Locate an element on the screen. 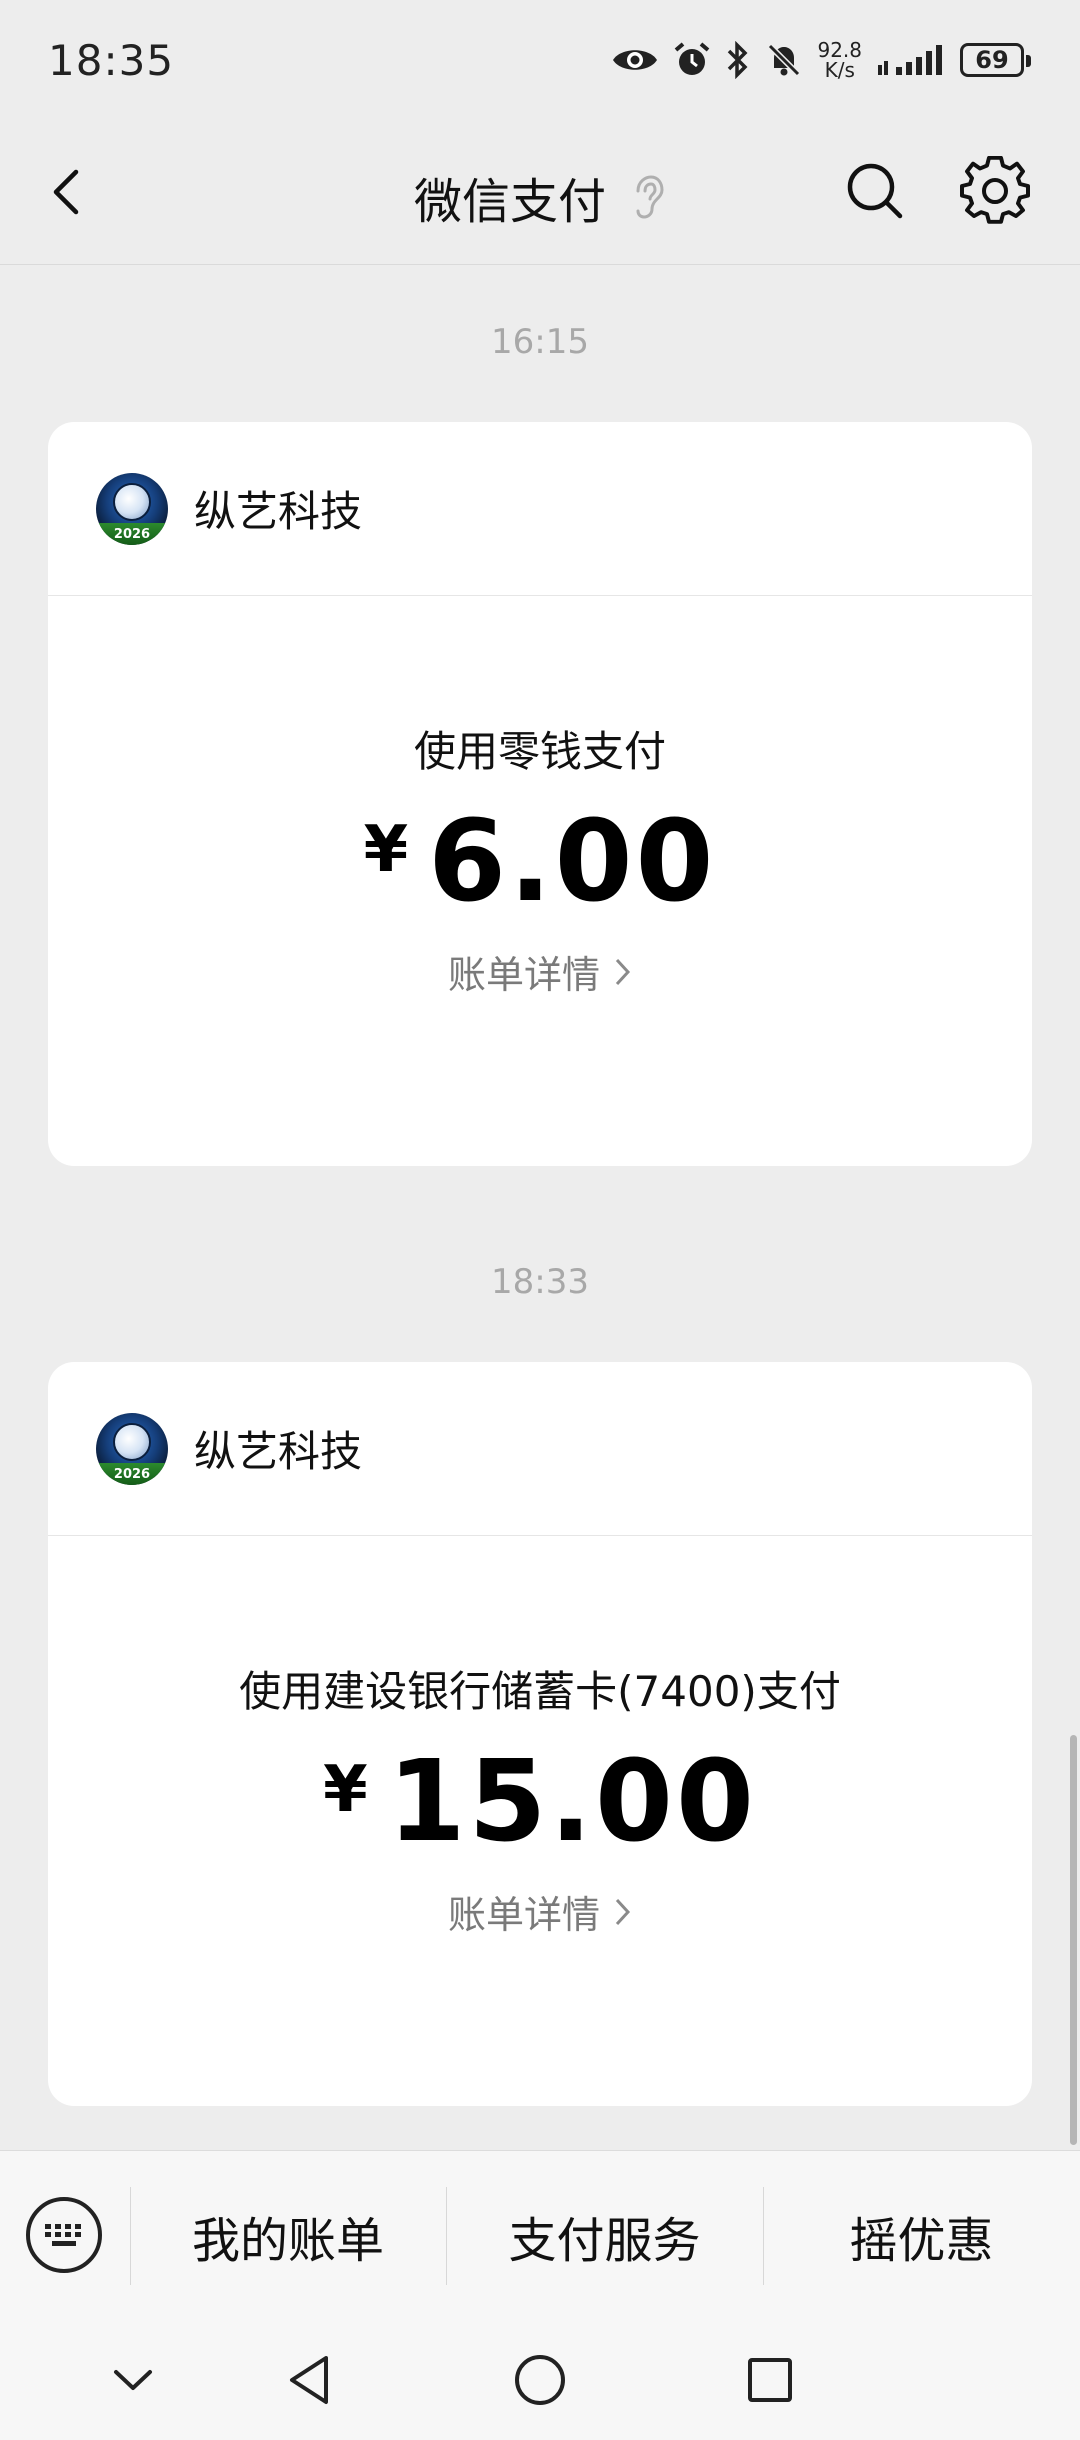 The height and width of the screenshot is (2440, 1080). net-speed: 92.8 K/s is located at coordinates (839, 60).